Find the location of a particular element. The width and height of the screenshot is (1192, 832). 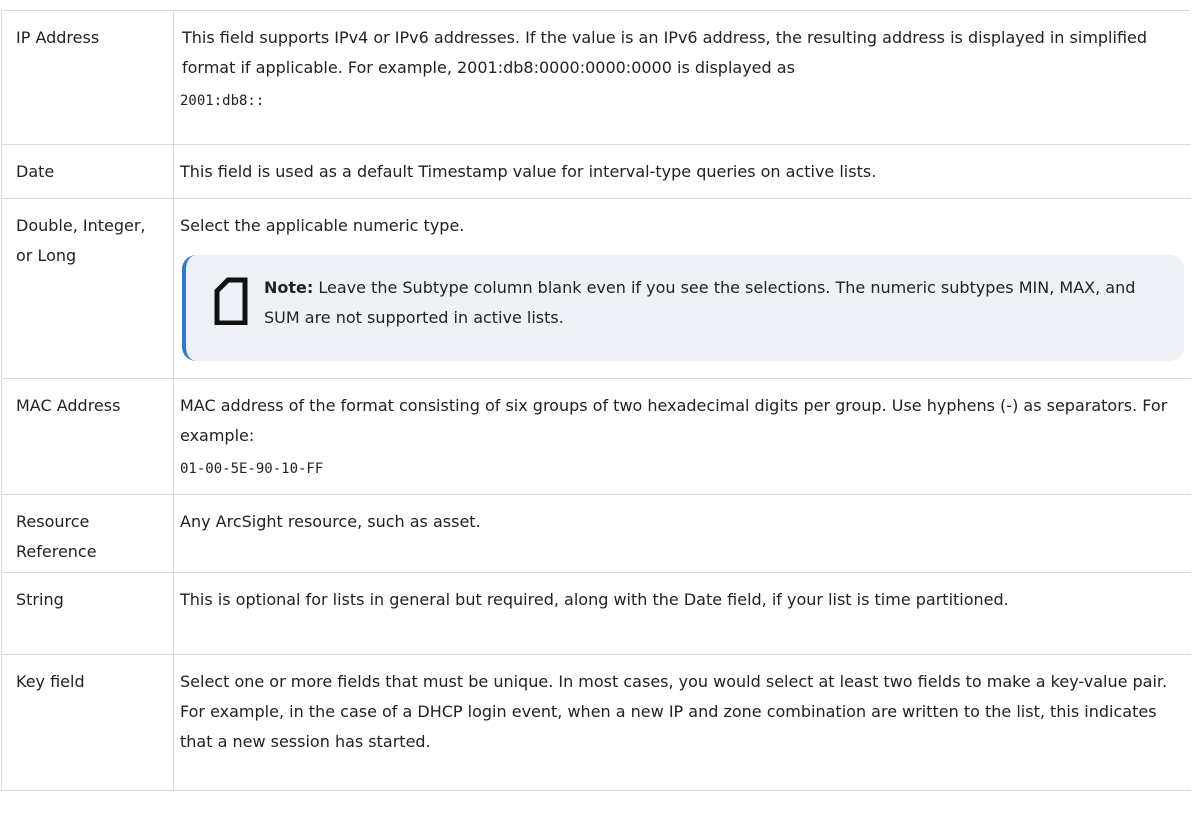

row-description: Any ArcSight resource, such as asset. is located at coordinates (682, 533).